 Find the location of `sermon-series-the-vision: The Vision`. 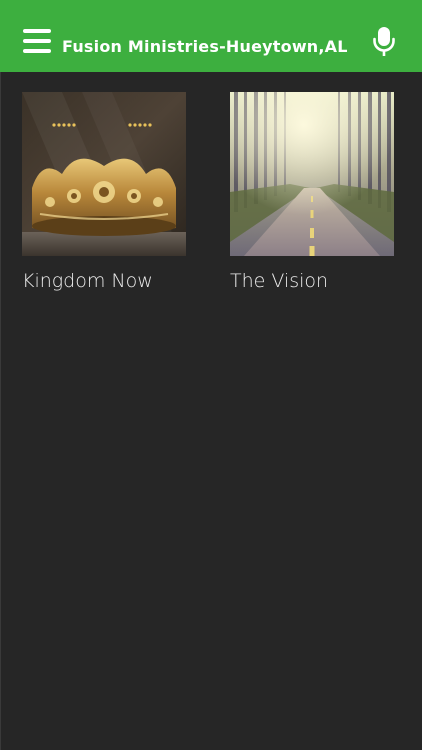

sermon-series-the-vision: The Vision is located at coordinates (312, 192).